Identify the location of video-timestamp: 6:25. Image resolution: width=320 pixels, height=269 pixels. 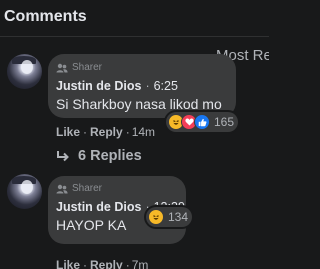
(166, 86).